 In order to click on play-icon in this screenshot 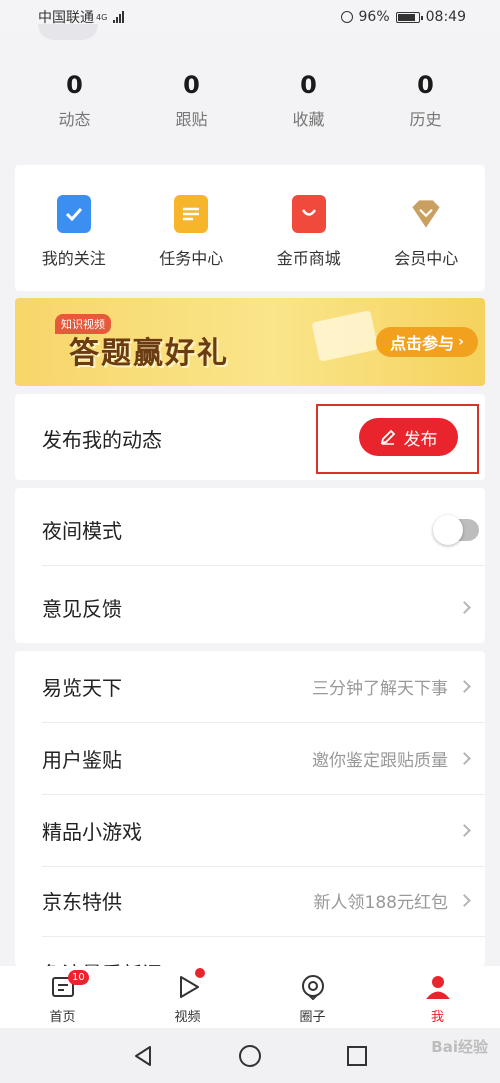, I will do `click(189, 987)`.